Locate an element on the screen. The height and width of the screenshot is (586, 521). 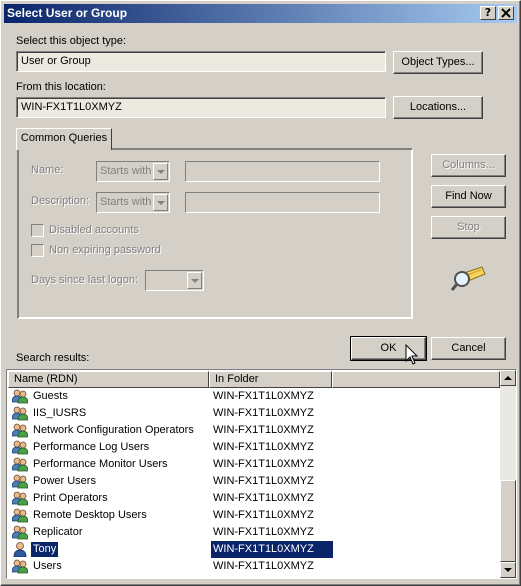
row-name-cell: Replicator is located at coordinates (48, 532).